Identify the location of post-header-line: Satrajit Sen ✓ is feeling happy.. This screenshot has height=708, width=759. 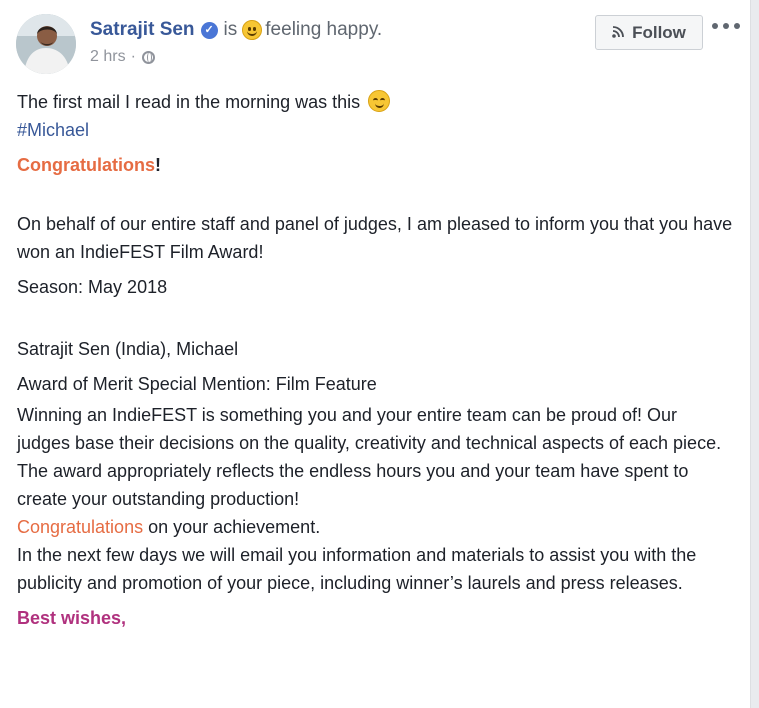
(236, 30).